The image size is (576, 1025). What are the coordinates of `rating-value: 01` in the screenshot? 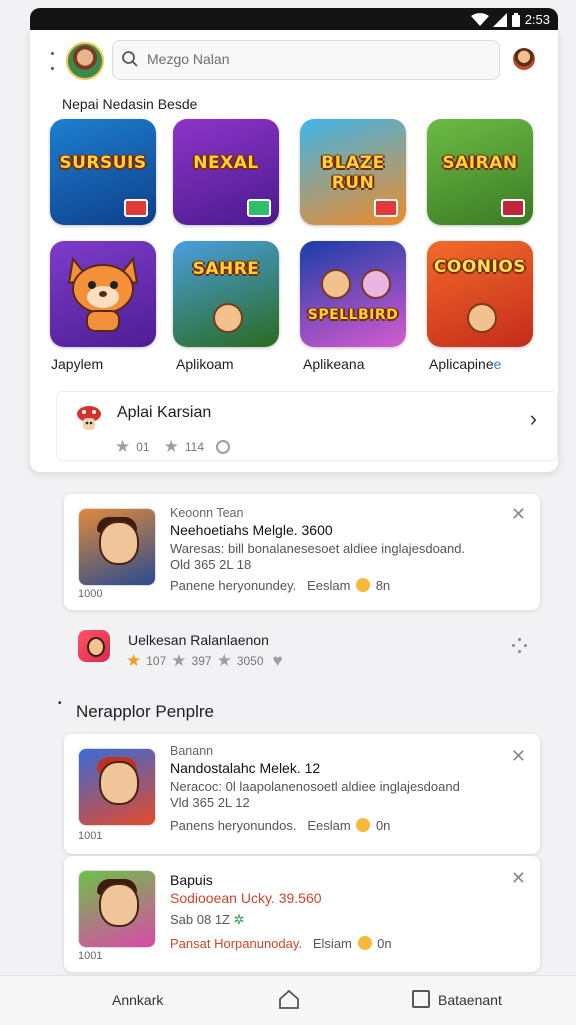 It's located at (143, 446).